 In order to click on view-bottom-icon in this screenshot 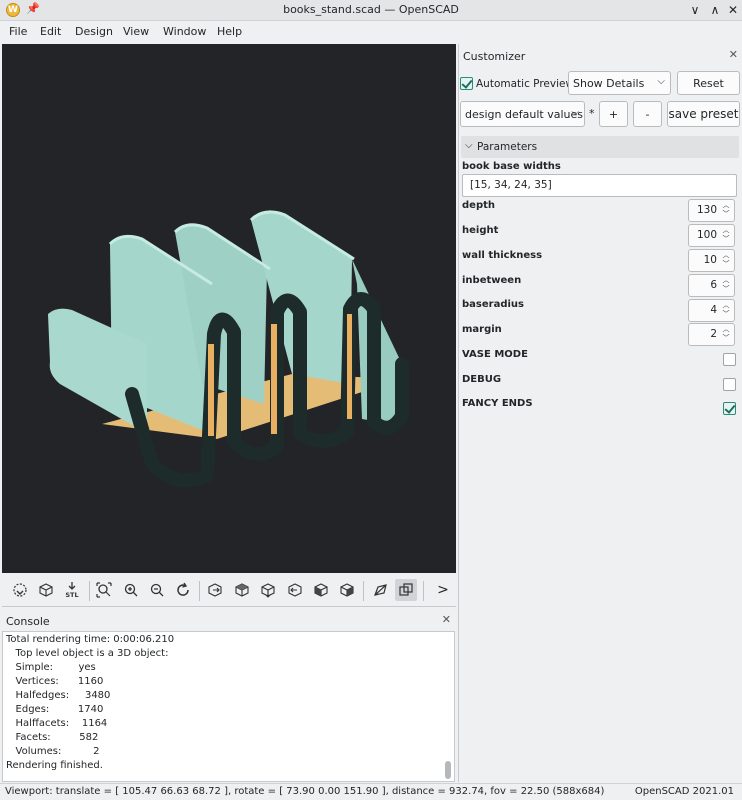, I will do `click(268, 590)`.